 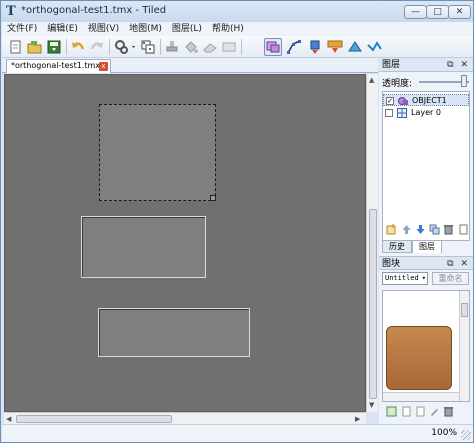 What do you see at coordinates (466, 435) in the screenshot?
I see `resize-grip-icon` at bounding box center [466, 435].